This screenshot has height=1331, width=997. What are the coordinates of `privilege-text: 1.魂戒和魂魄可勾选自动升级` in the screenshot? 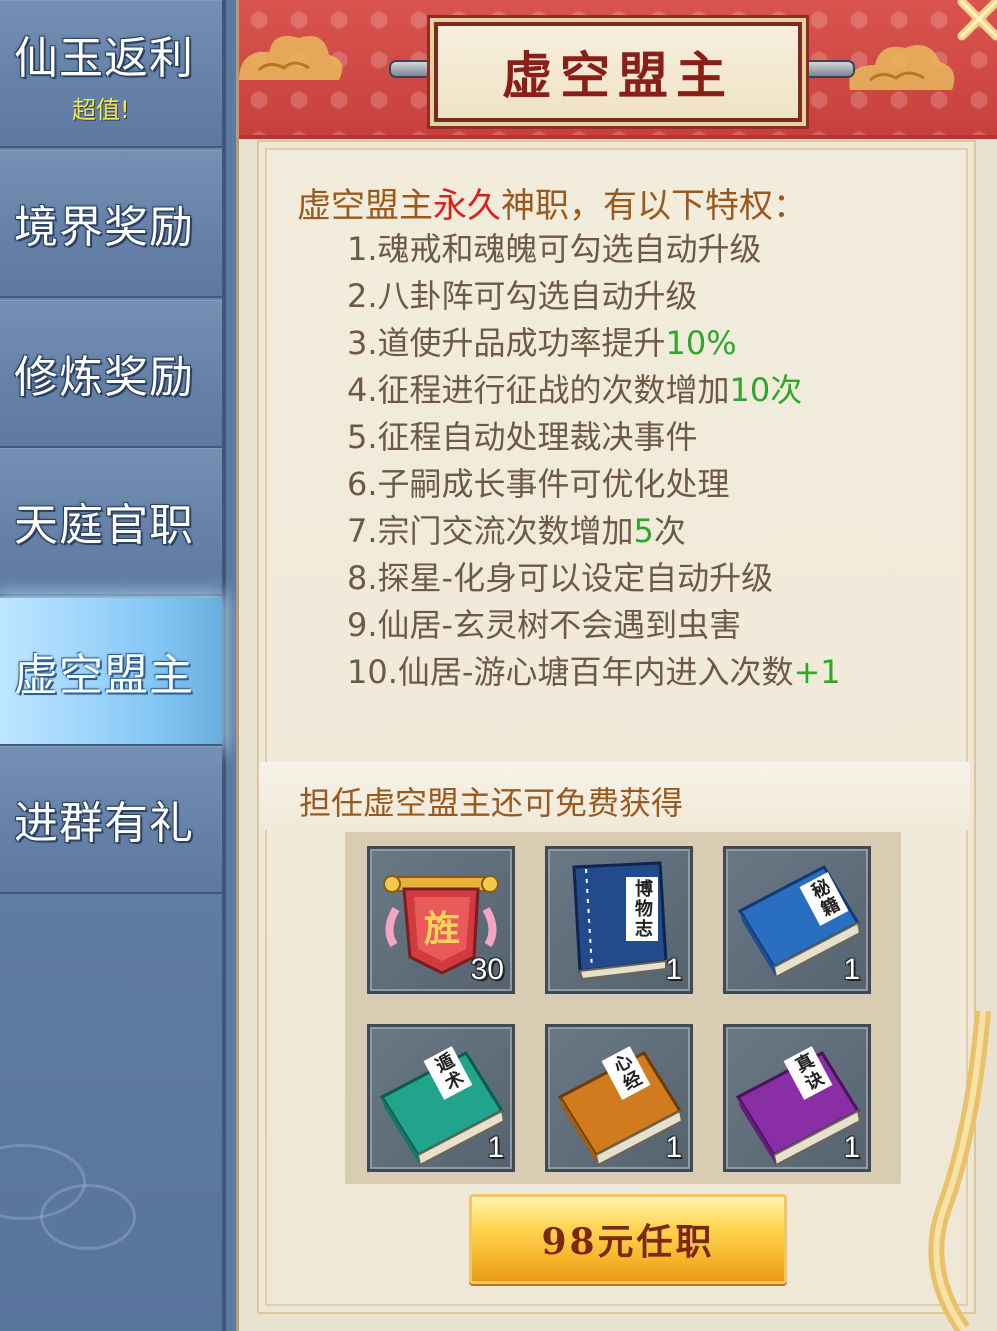 It's located at (554, 249).